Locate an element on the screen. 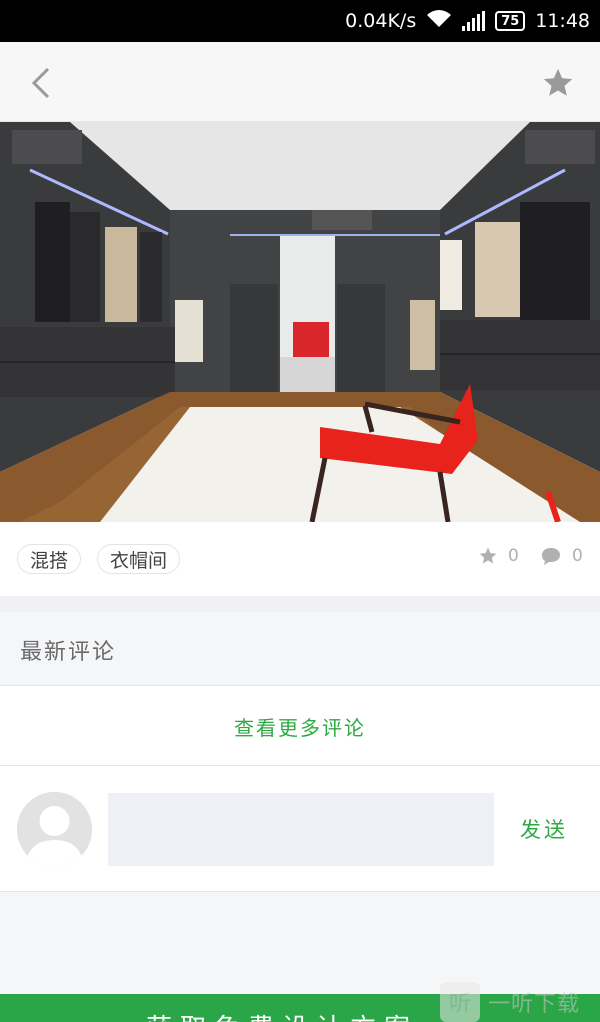 The height and width of the screenshot is (1022, 600). signal-icon is located at coordinates (474, 21).